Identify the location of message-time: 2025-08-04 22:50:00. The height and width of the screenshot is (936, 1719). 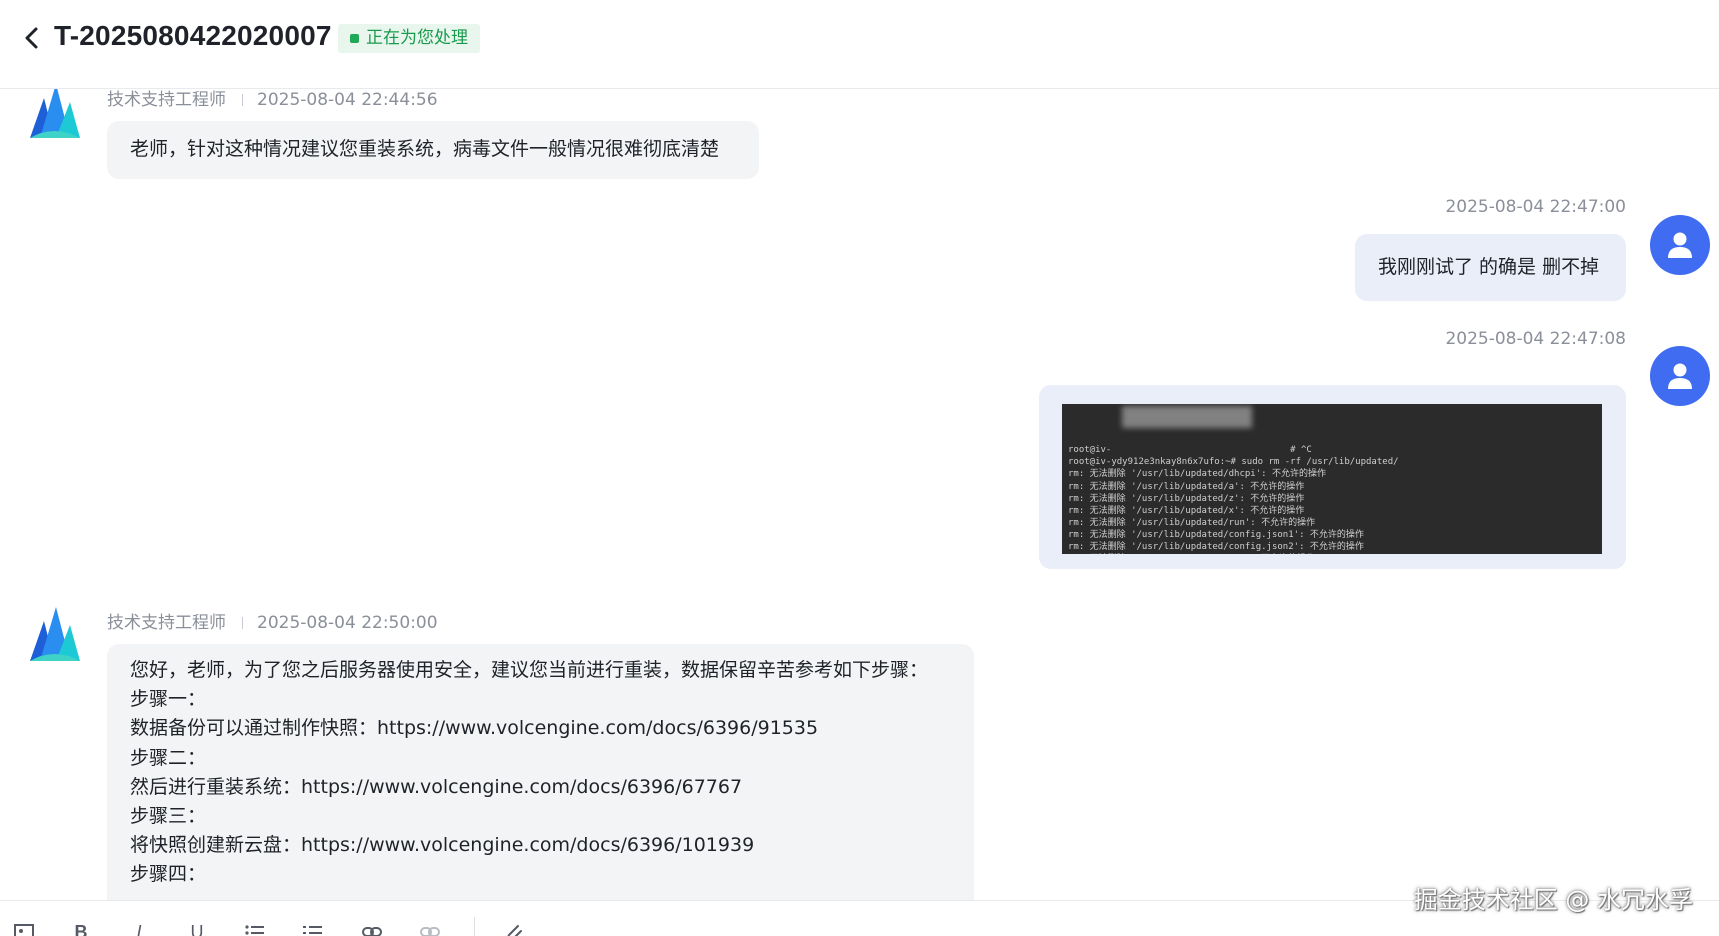
(347, 623).